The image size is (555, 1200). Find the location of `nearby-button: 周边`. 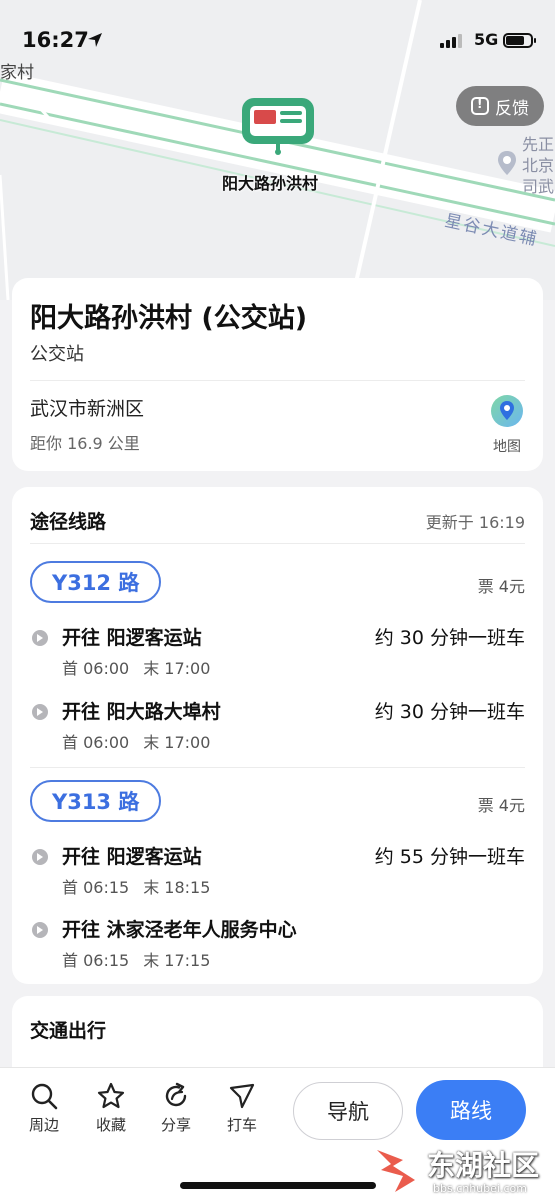

nearby-button: 周边 is located at coordinates (44, 1108).